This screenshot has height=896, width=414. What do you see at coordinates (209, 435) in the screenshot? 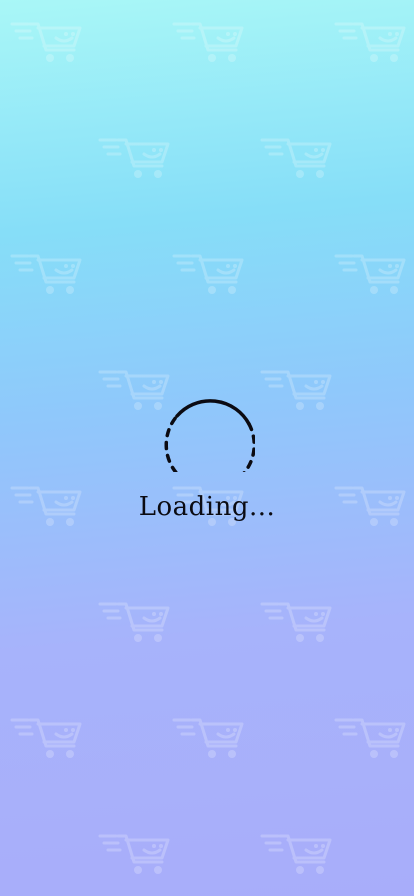
I see `spinner-icon` at bounding box center [209, 435].